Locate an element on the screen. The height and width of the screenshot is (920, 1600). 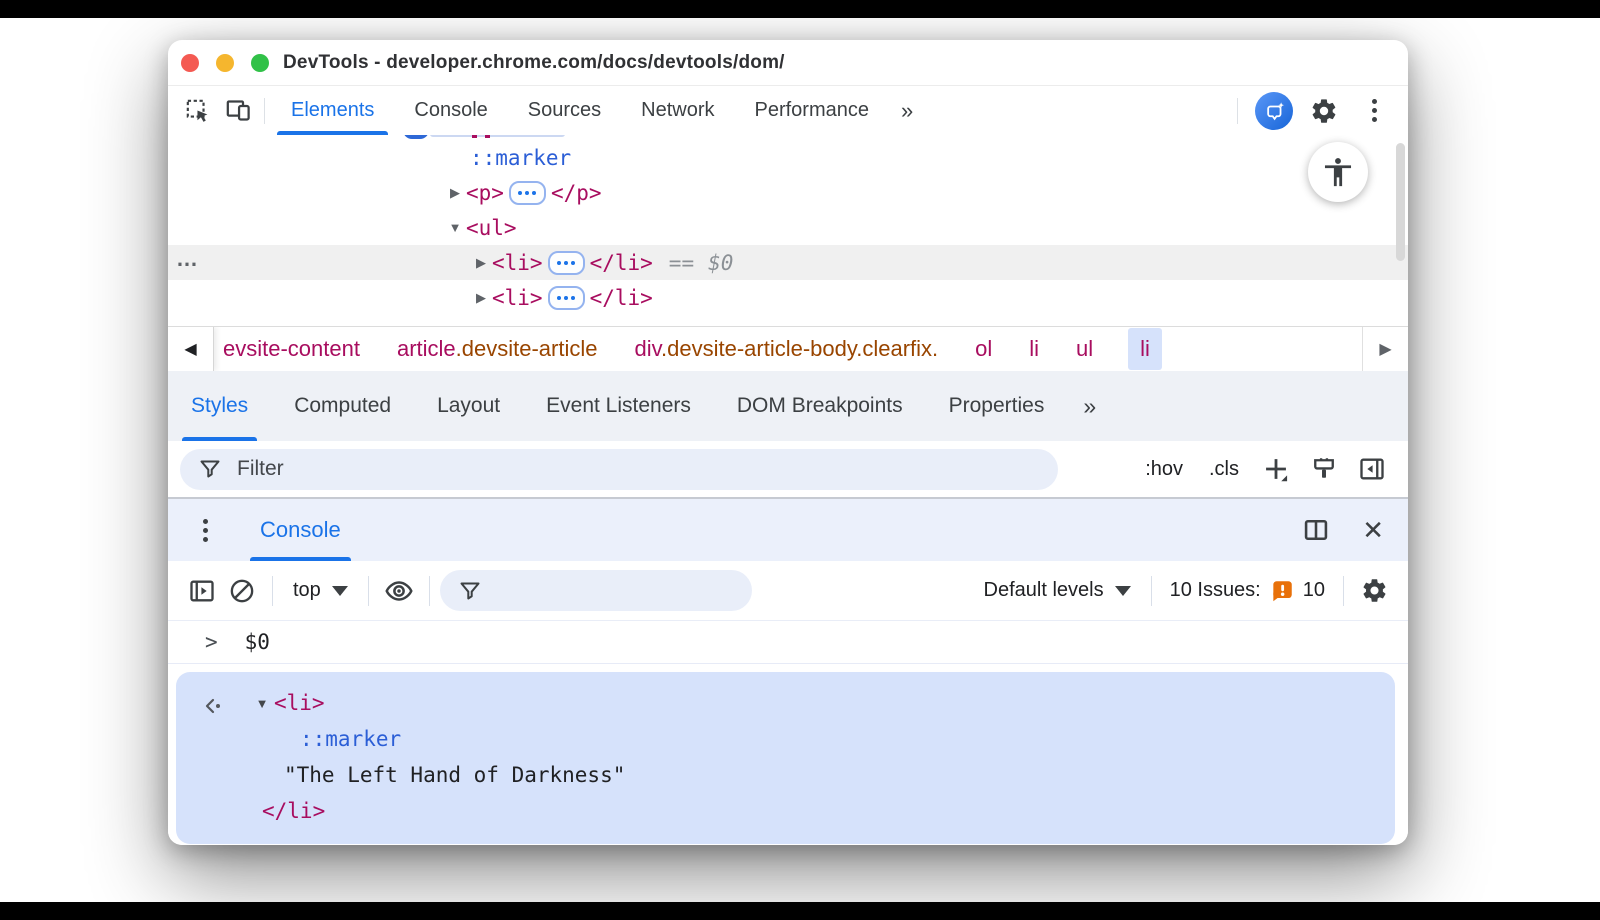
breadcrumb-item: ul is located at coordinates (1084, 349).